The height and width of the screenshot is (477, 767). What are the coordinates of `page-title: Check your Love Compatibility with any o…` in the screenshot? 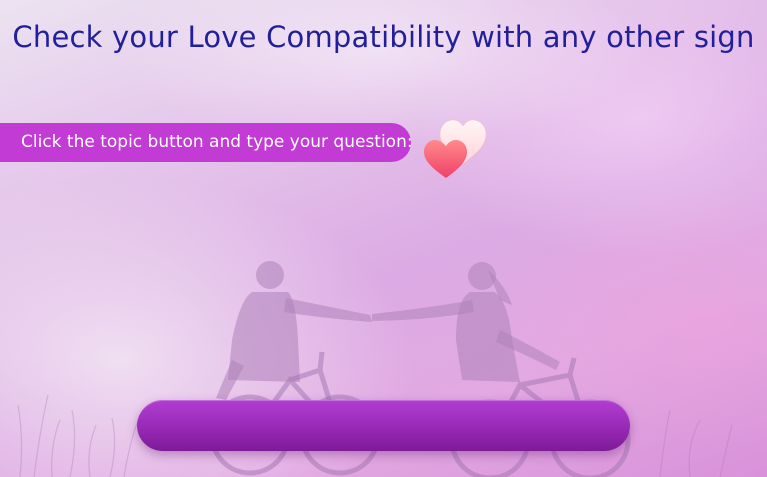 It's located at (383, 37).